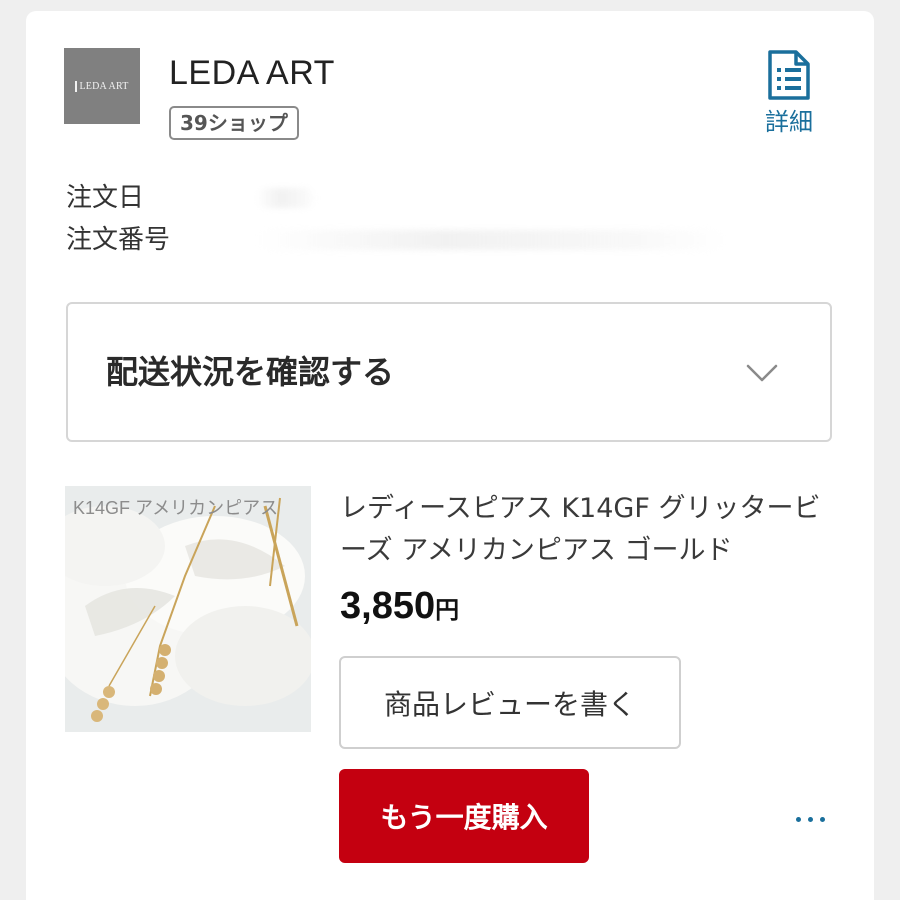 Image resolution: width=900 pixels, height=900 pixels. I want to click on buy-again-label: もう一度購入, so click(464, 817).